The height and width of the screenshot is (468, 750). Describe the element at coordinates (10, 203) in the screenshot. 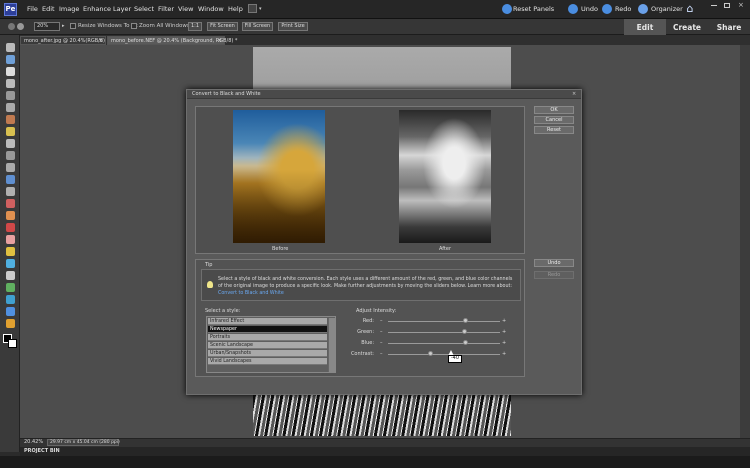

I see `red-eye-tool-icon` at that location.